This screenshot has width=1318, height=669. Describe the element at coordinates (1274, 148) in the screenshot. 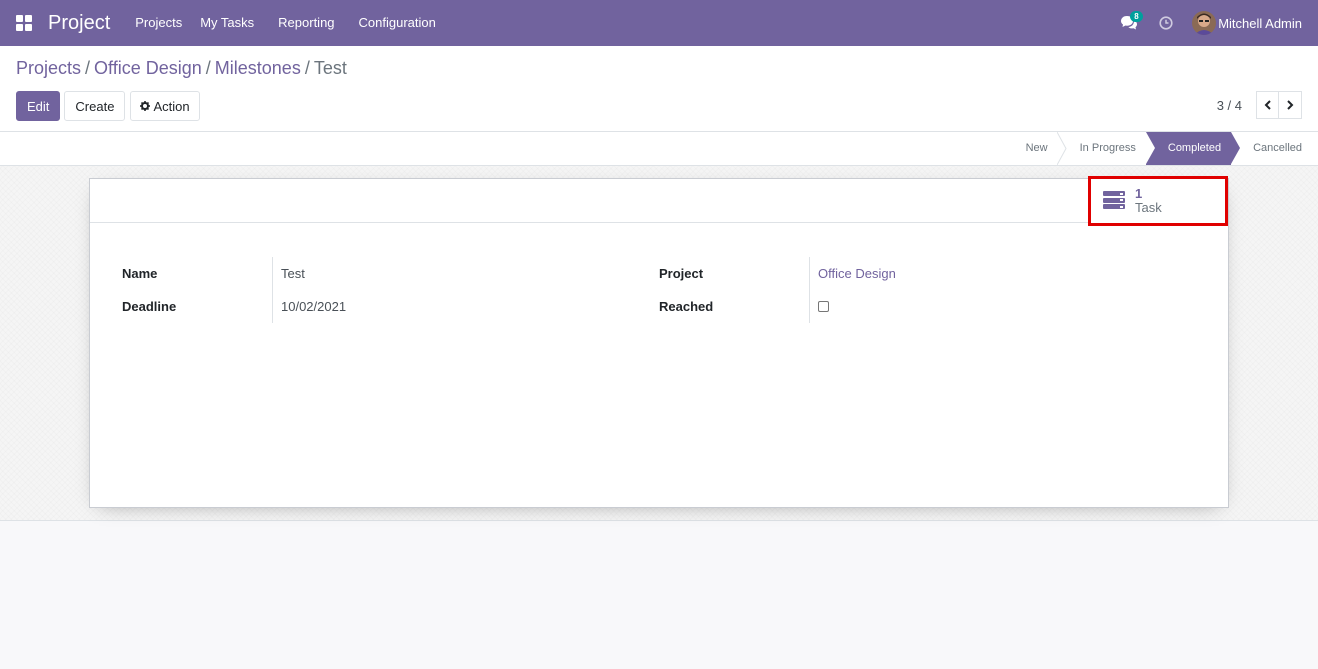

I see `stage-cancelled: Cancelled` at that location.